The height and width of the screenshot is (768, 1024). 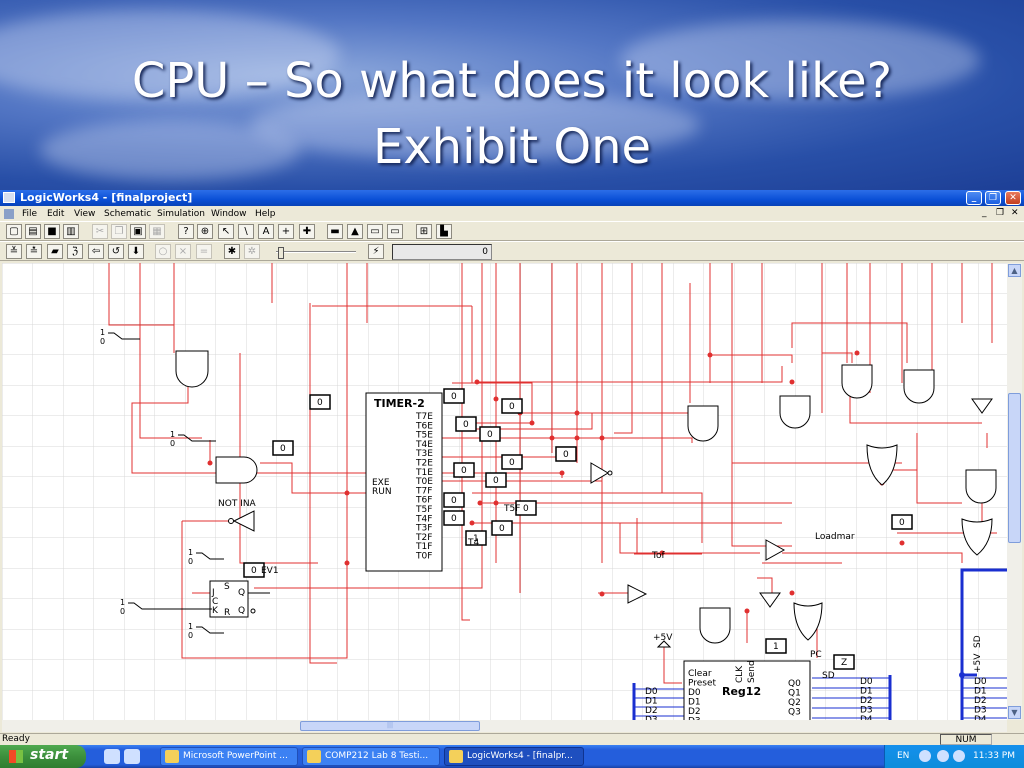 What do you see at coordinates (424, 231) in the screenshot?
I see `probe-icon: ⊞` at bounding box center [424, 231].